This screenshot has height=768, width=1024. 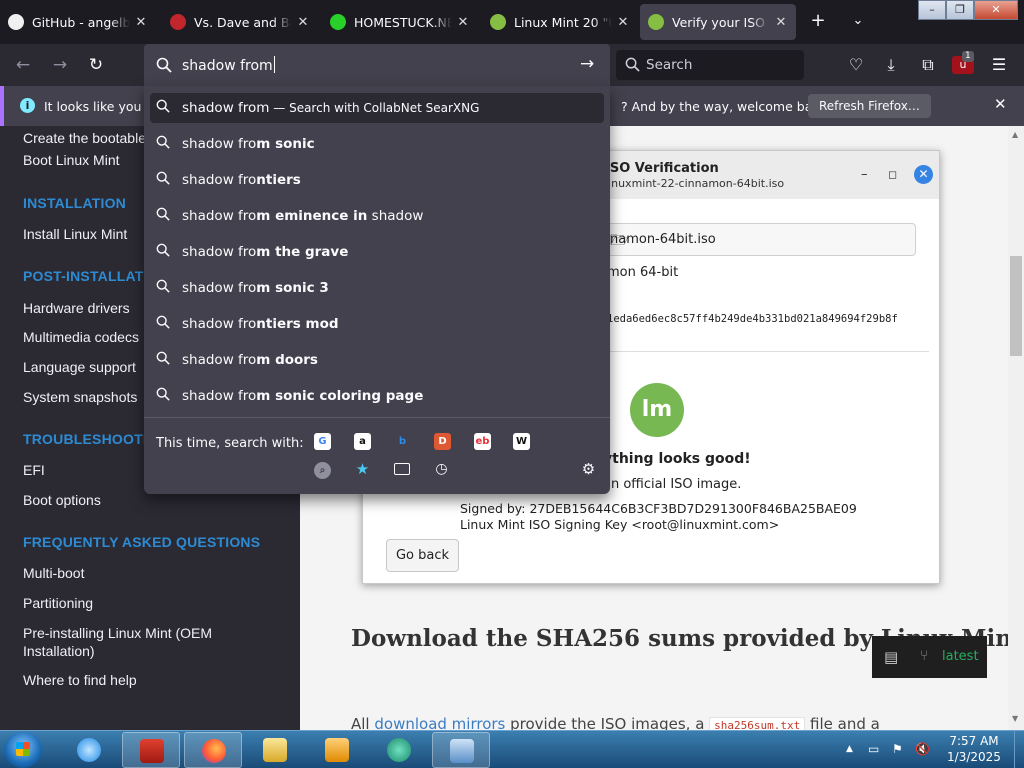 What do you see at coordinates (80, 680) in the screenshot?
I see `sidebar-link: Where to find help` at bounding box center [80, 680].